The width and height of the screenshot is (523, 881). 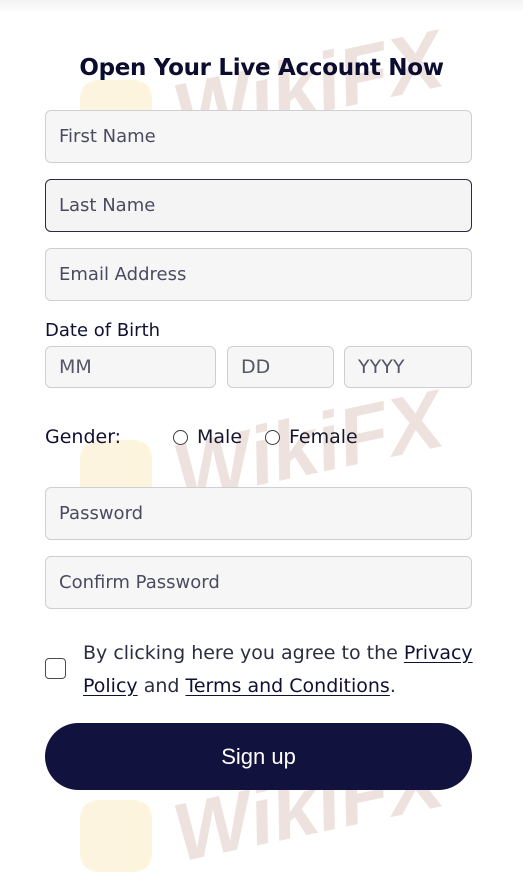 I want to click on form-title: Open Your Live Account Now, so click(x=261, y=68).